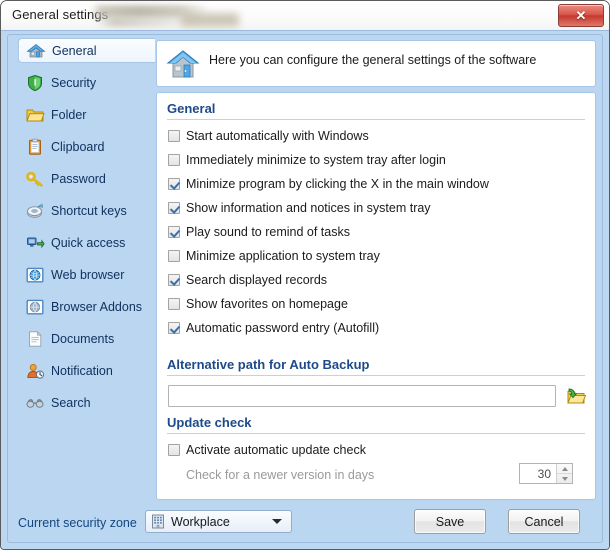 The image size is (610, 550). I want to click on backup-group-heading: Alternative path for Auto Backup, so click(268, 364).